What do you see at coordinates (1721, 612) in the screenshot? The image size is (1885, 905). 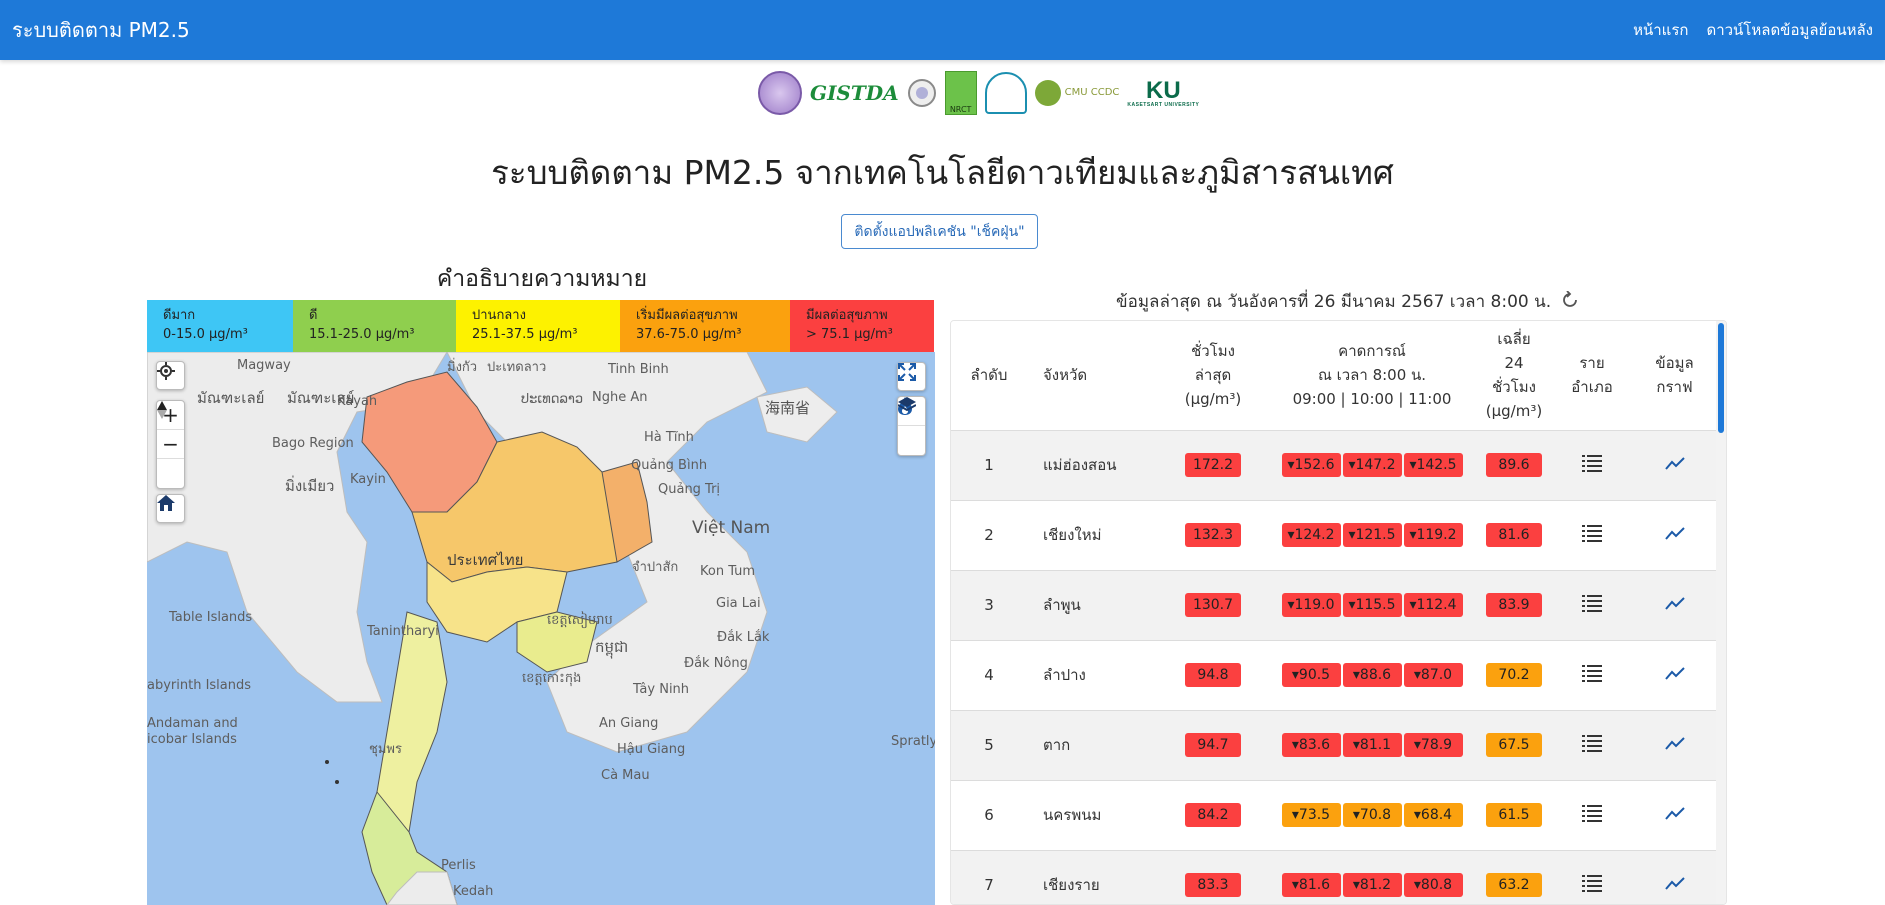 I see `scrollbar` at bounding box center [1721, 612].